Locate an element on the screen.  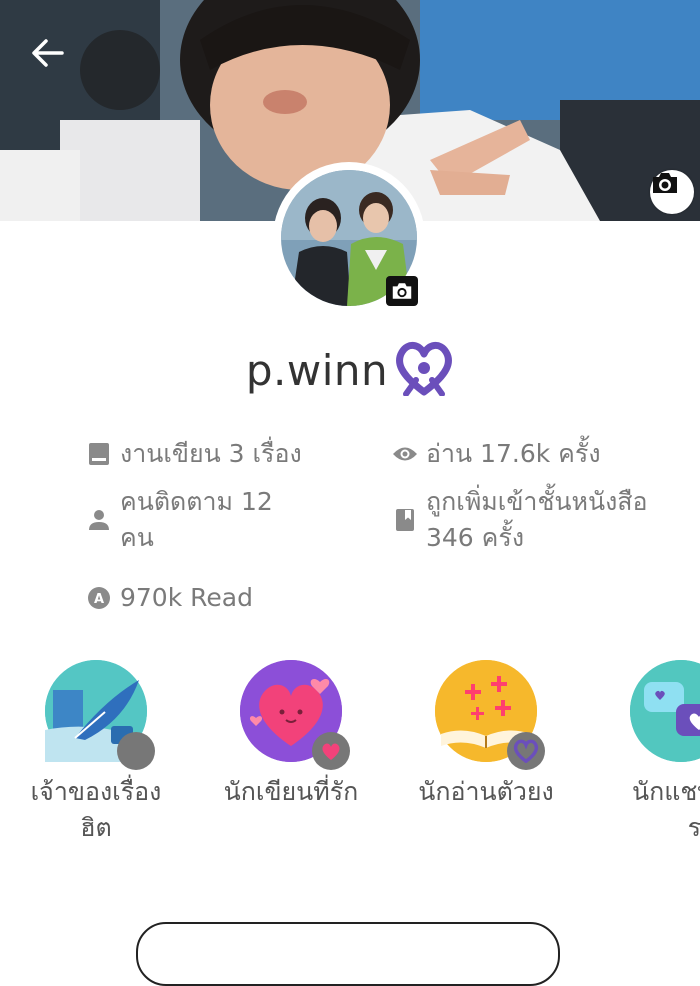
stat-read-total: A 970k Read is located at coordinates (169, 598).